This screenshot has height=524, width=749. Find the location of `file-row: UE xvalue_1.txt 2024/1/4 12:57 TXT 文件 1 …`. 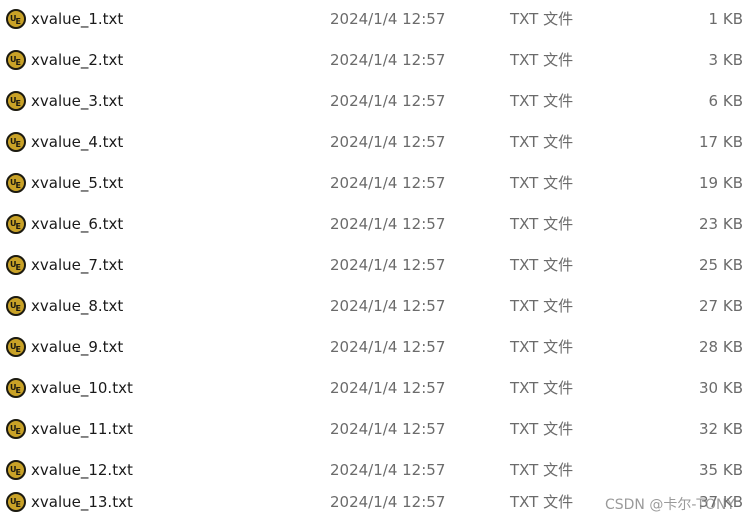

file-row: UE xvalue_1.txt 2024/1/4 12:57 TXT 文件 1 … is located at coordinates (374, 20).